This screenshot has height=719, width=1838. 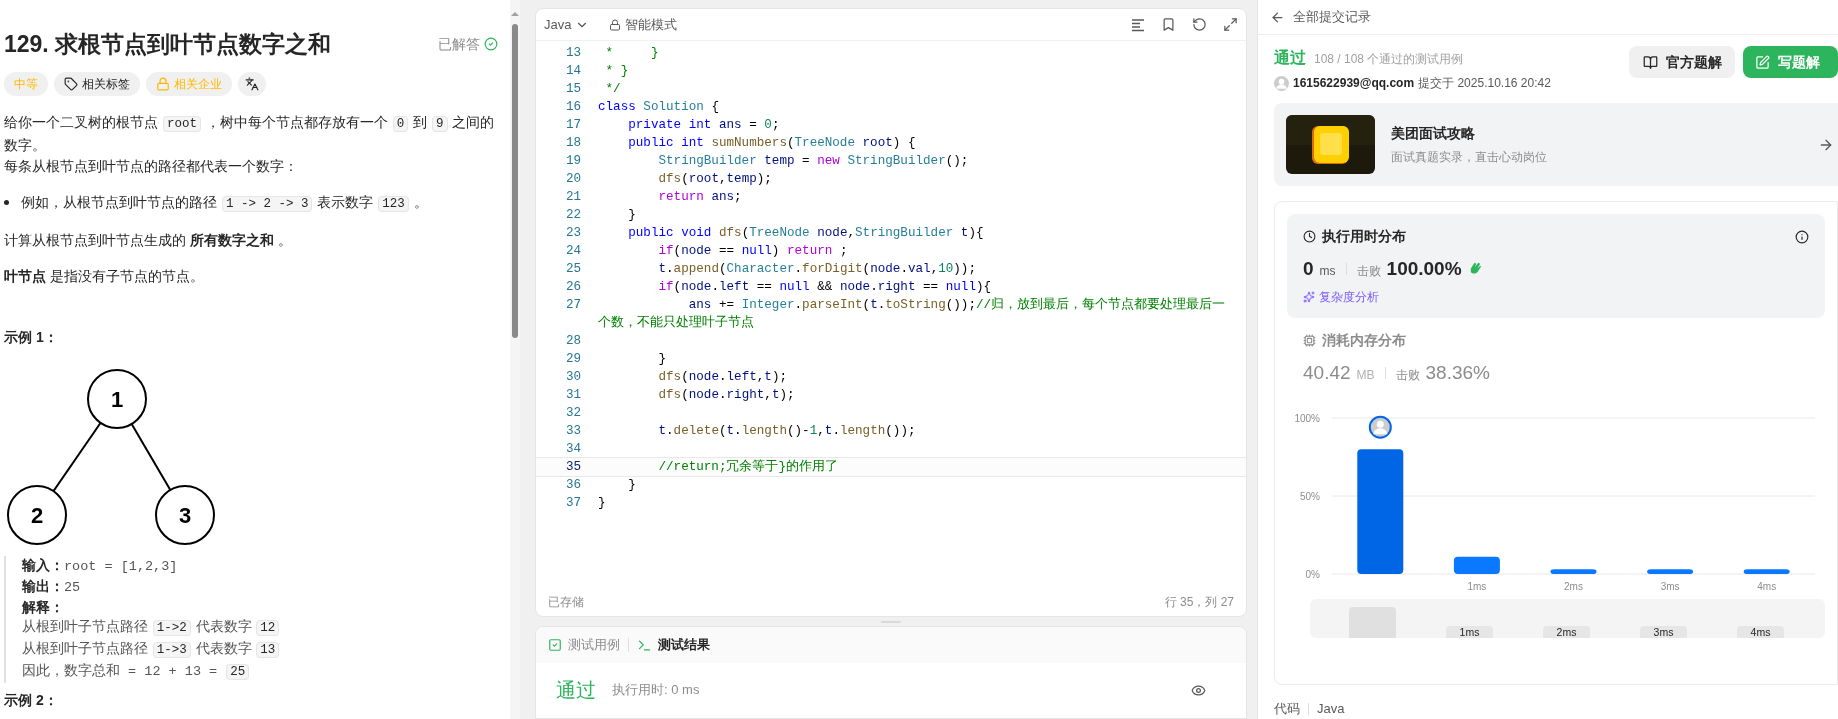 I want to click on axis-label: 50%, so click(x=1310, y=496).